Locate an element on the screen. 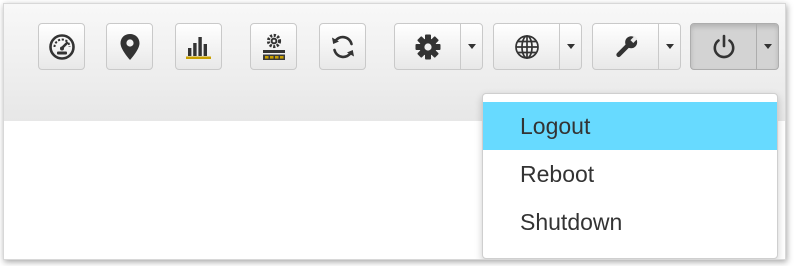  network-settings-button is located at coordinates (273, 46).